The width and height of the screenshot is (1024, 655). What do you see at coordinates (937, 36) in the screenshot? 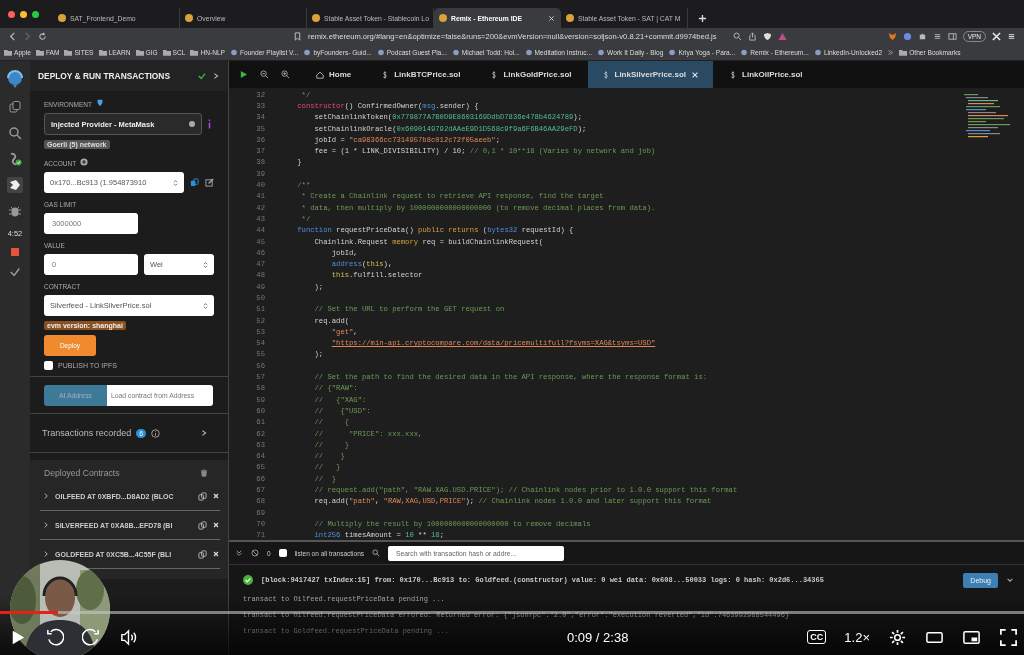
I see `list-icon` at bounding box center [937, 36].